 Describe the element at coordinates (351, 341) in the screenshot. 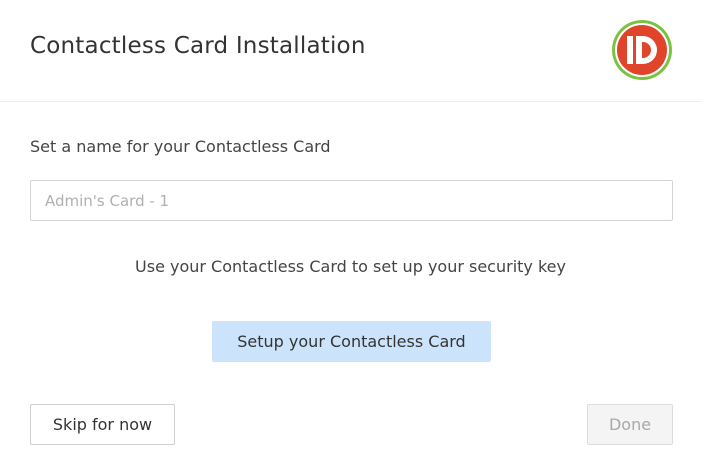

I see `setup-card-button: Setup your Contactless Card` at that location.